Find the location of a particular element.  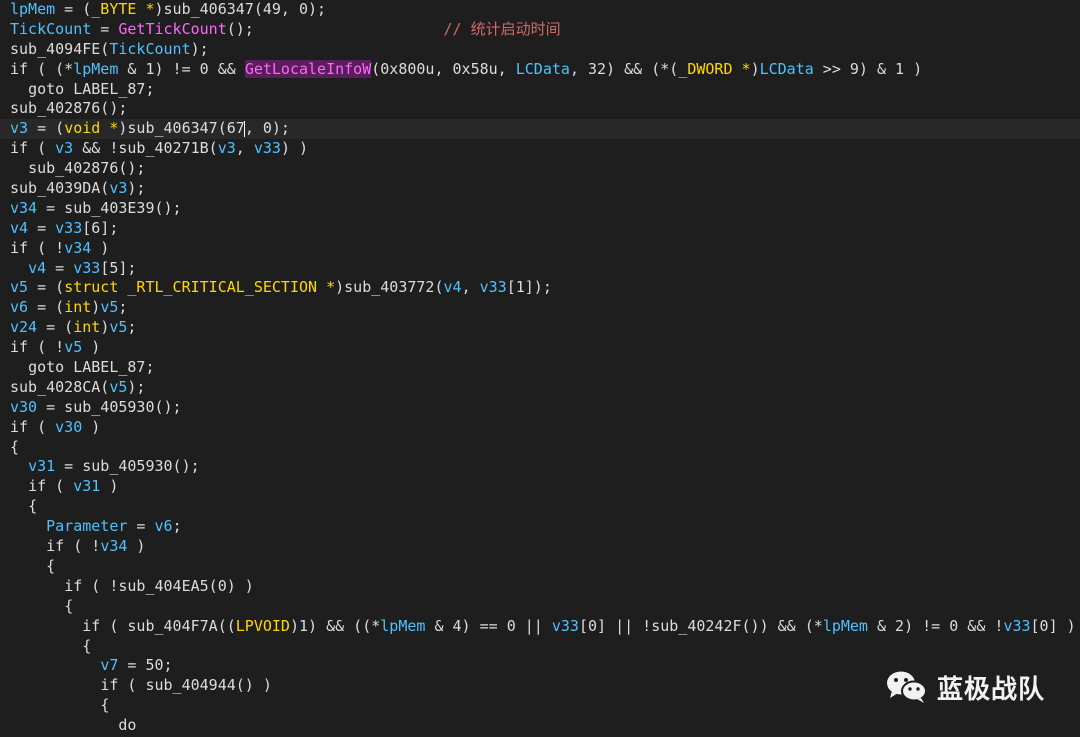

code-token: if ( !sub_404EA5(0) ) is located at coordinates (159, 585).